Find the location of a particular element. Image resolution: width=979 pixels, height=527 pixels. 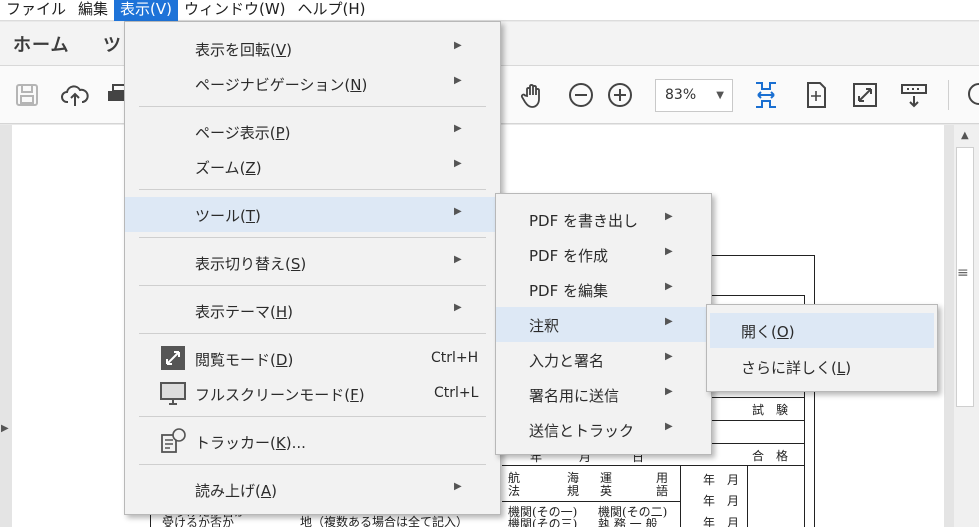

cell-un: 運 is located at coordinates (606, 478).